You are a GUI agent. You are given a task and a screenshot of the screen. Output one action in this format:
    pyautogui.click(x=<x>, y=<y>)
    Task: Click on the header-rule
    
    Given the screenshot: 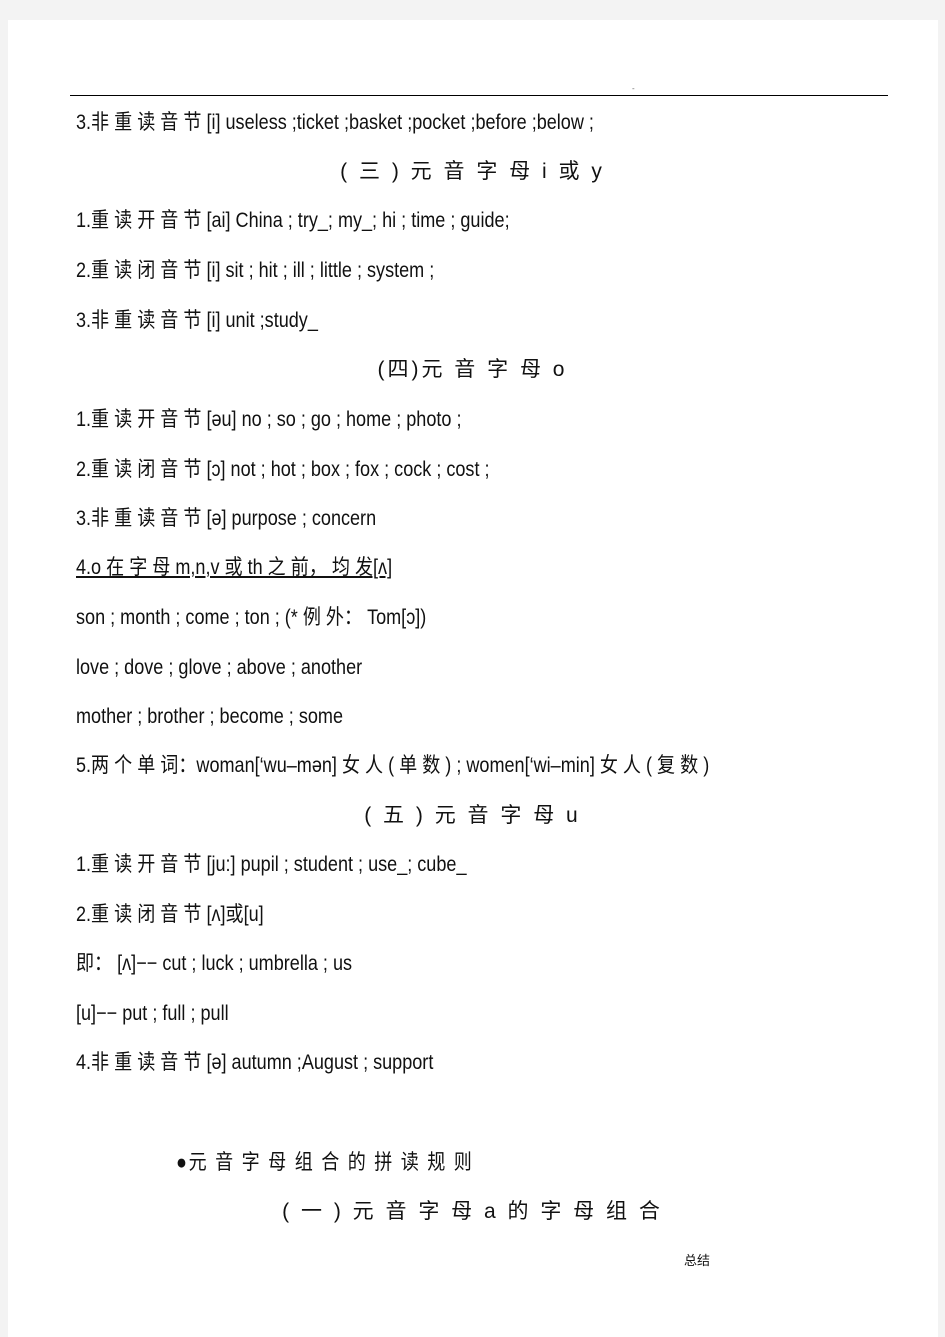 What is the action you would take?
    pyautogui.click(x=479, y=95)
    